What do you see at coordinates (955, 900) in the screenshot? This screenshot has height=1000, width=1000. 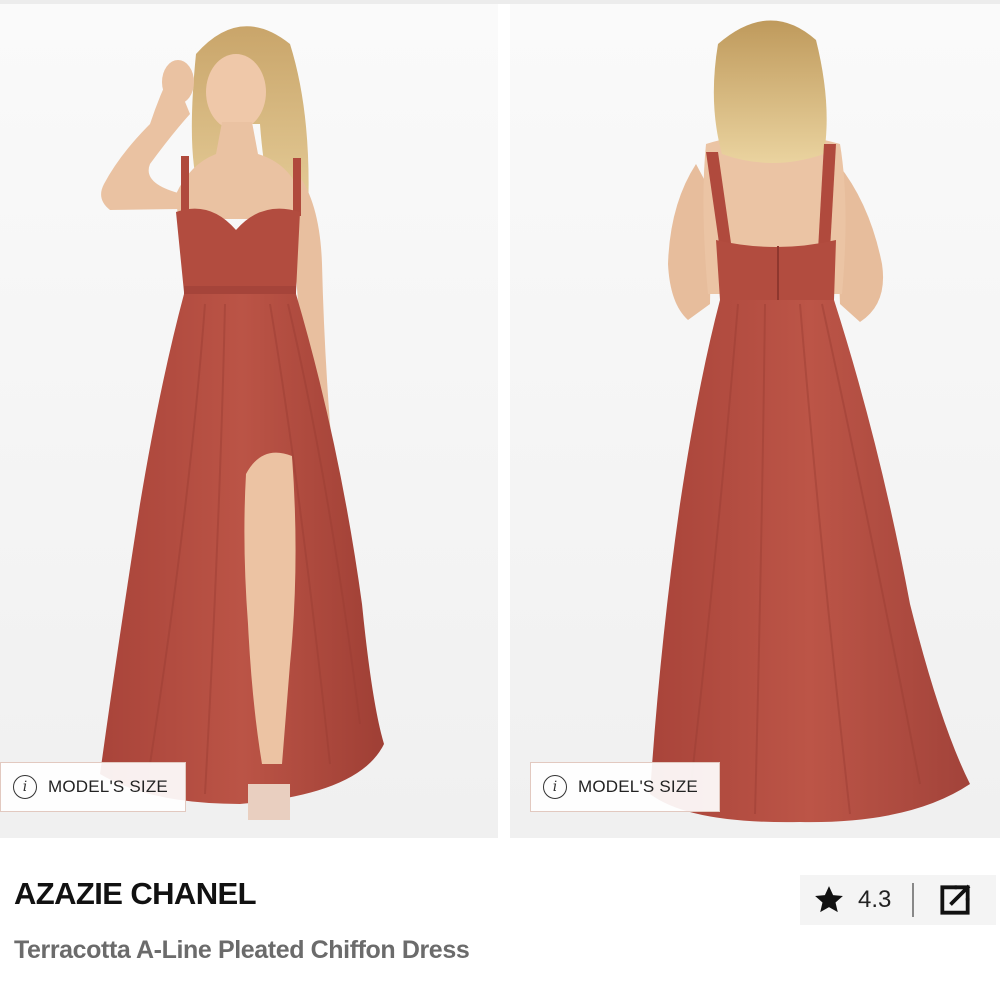 I see `external-link-icon` at bounding box center [955, 900].